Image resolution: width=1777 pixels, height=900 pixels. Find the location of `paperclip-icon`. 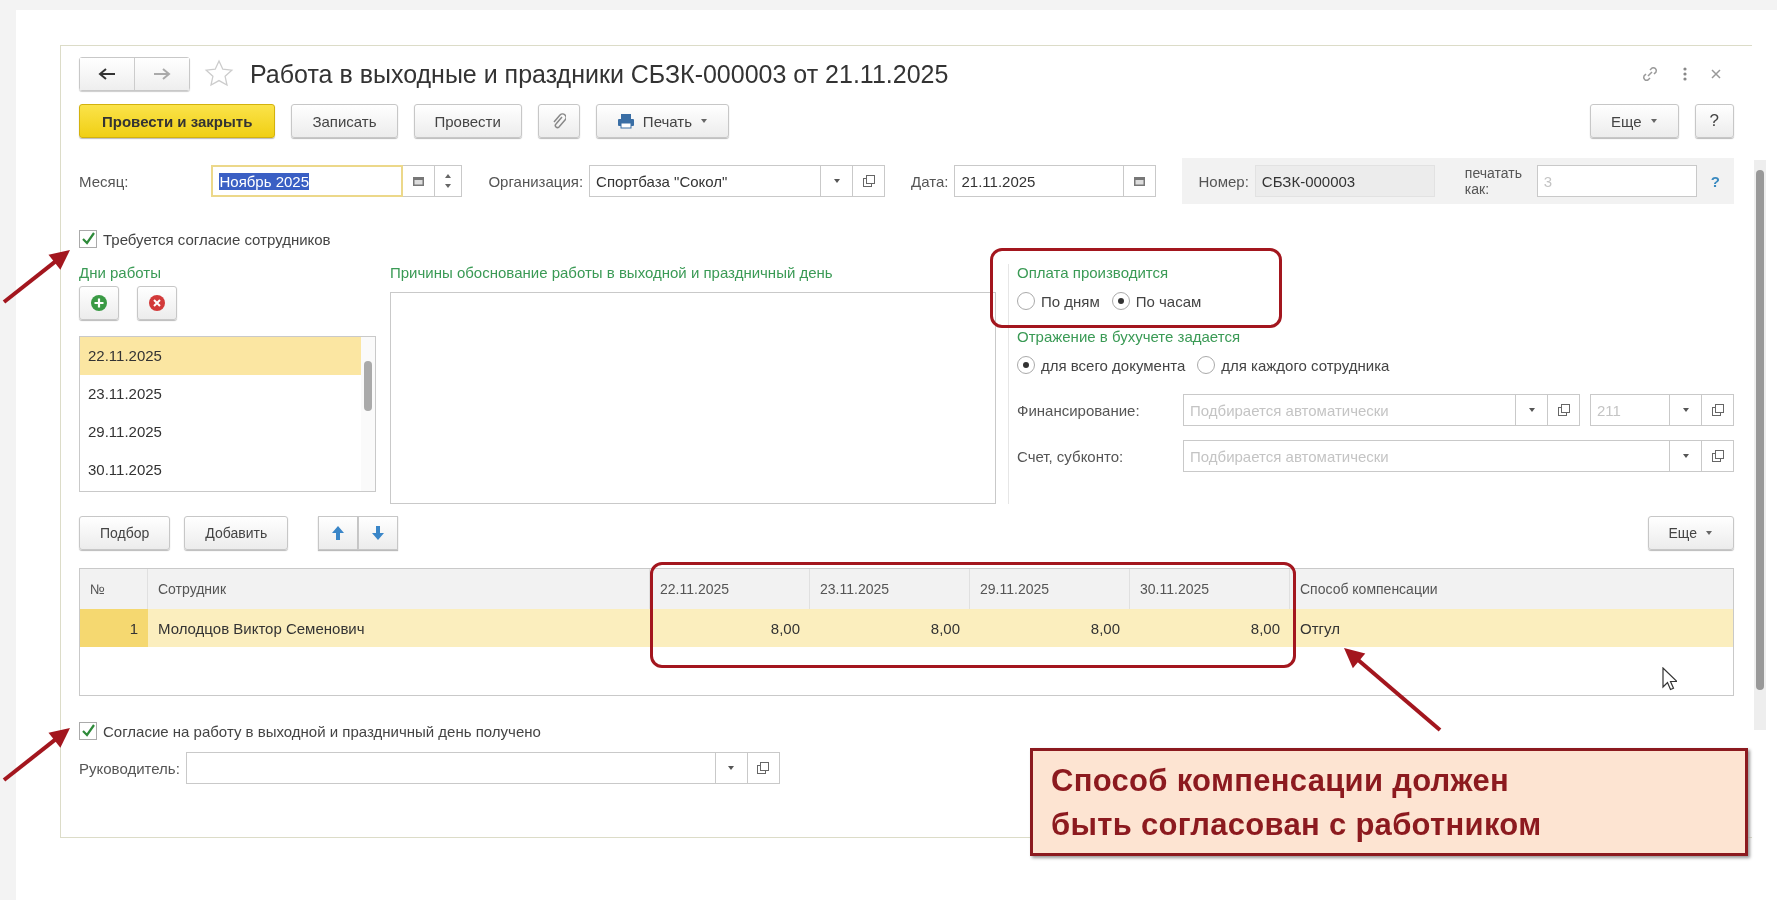

paperclip-icon is located at coordinates (558, 121).